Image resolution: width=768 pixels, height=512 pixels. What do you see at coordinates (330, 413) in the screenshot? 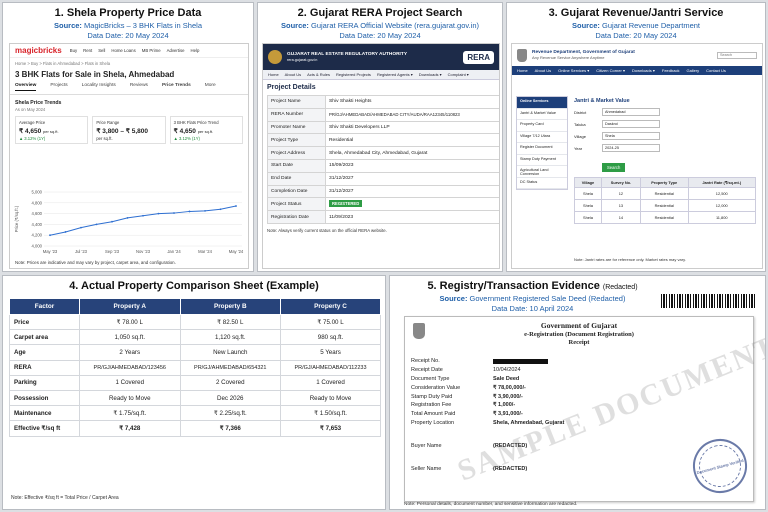
I see `table-cell: ₹ 1.50/sq.ft.` at bounding box center [330, 413].